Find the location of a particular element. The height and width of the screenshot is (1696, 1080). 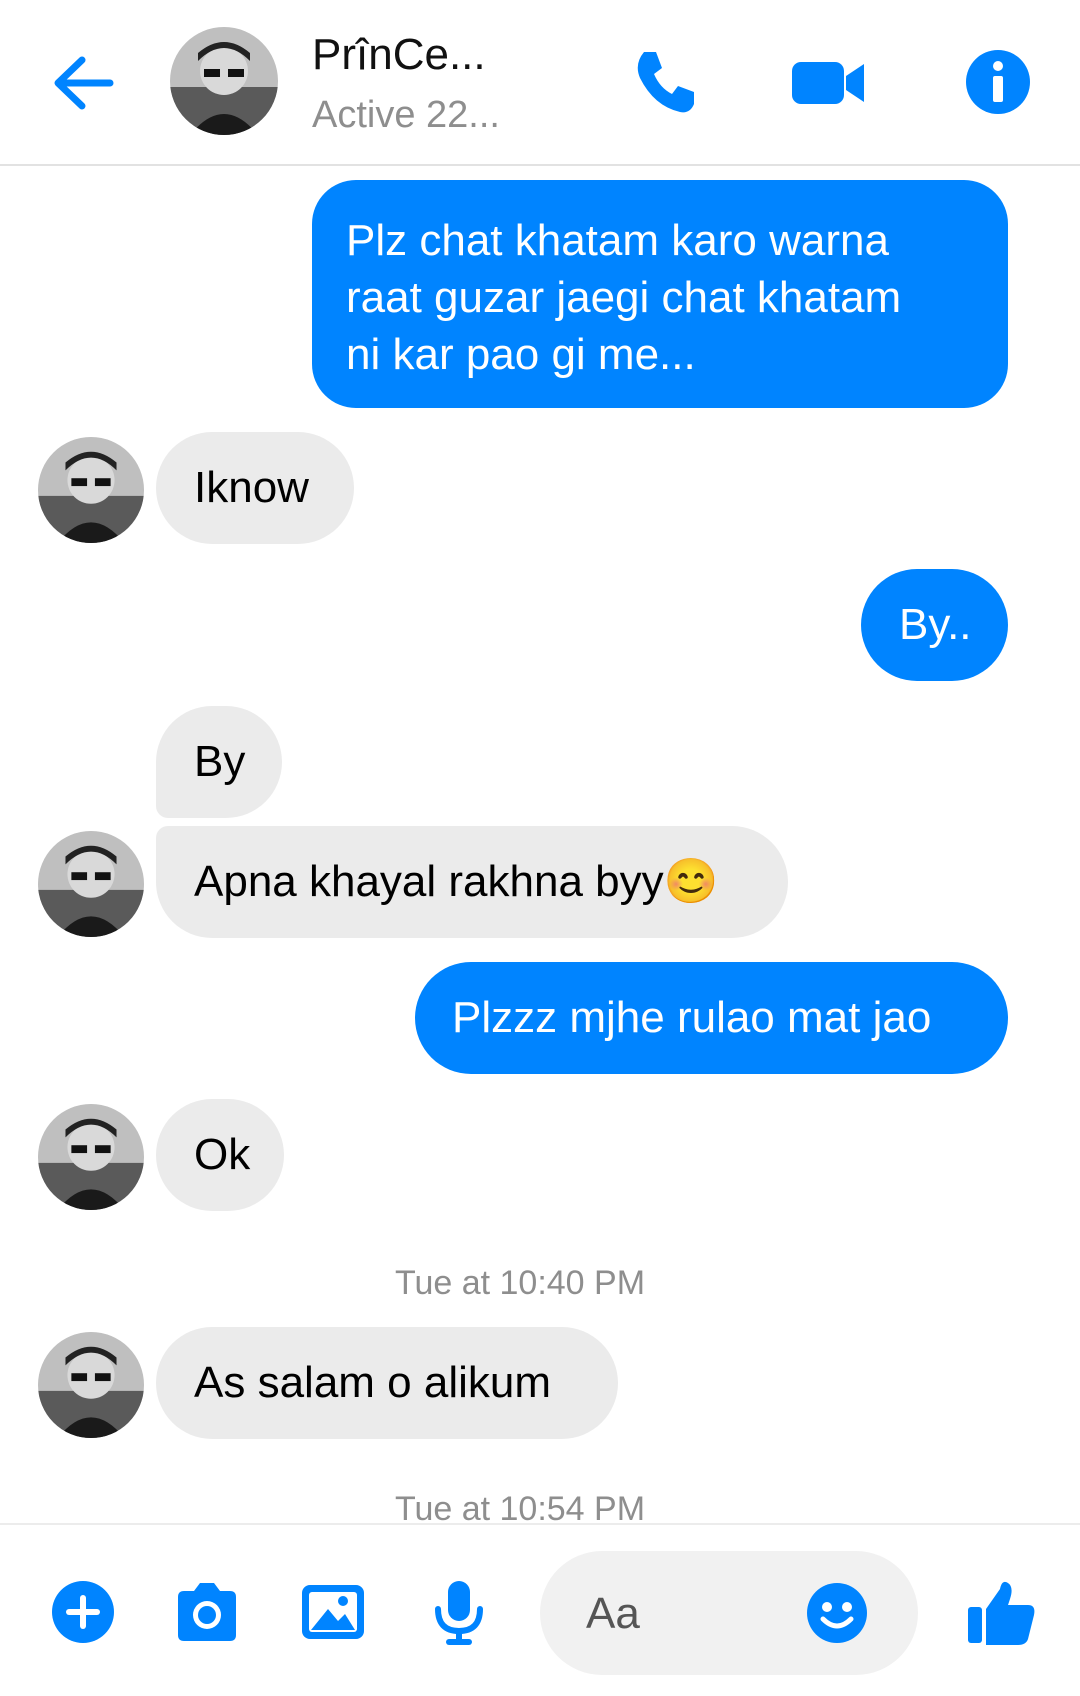

info-button is located at coordinates (998, 82).